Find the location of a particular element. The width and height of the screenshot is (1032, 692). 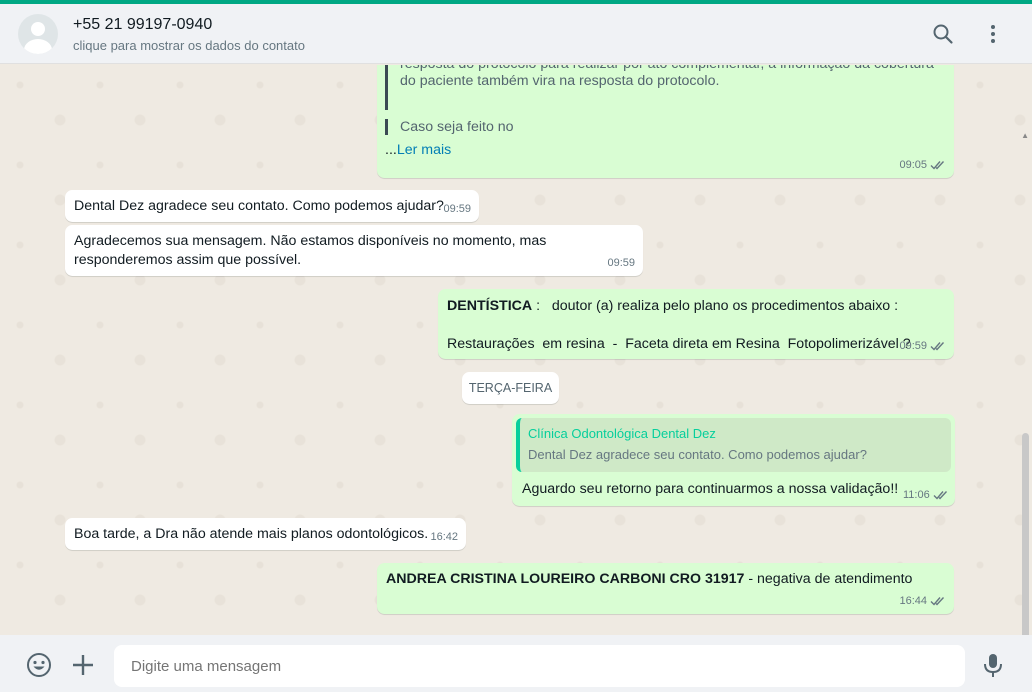

reply-author: Clínica Odontológica Dental Dez is located at coordinates (622, 433).